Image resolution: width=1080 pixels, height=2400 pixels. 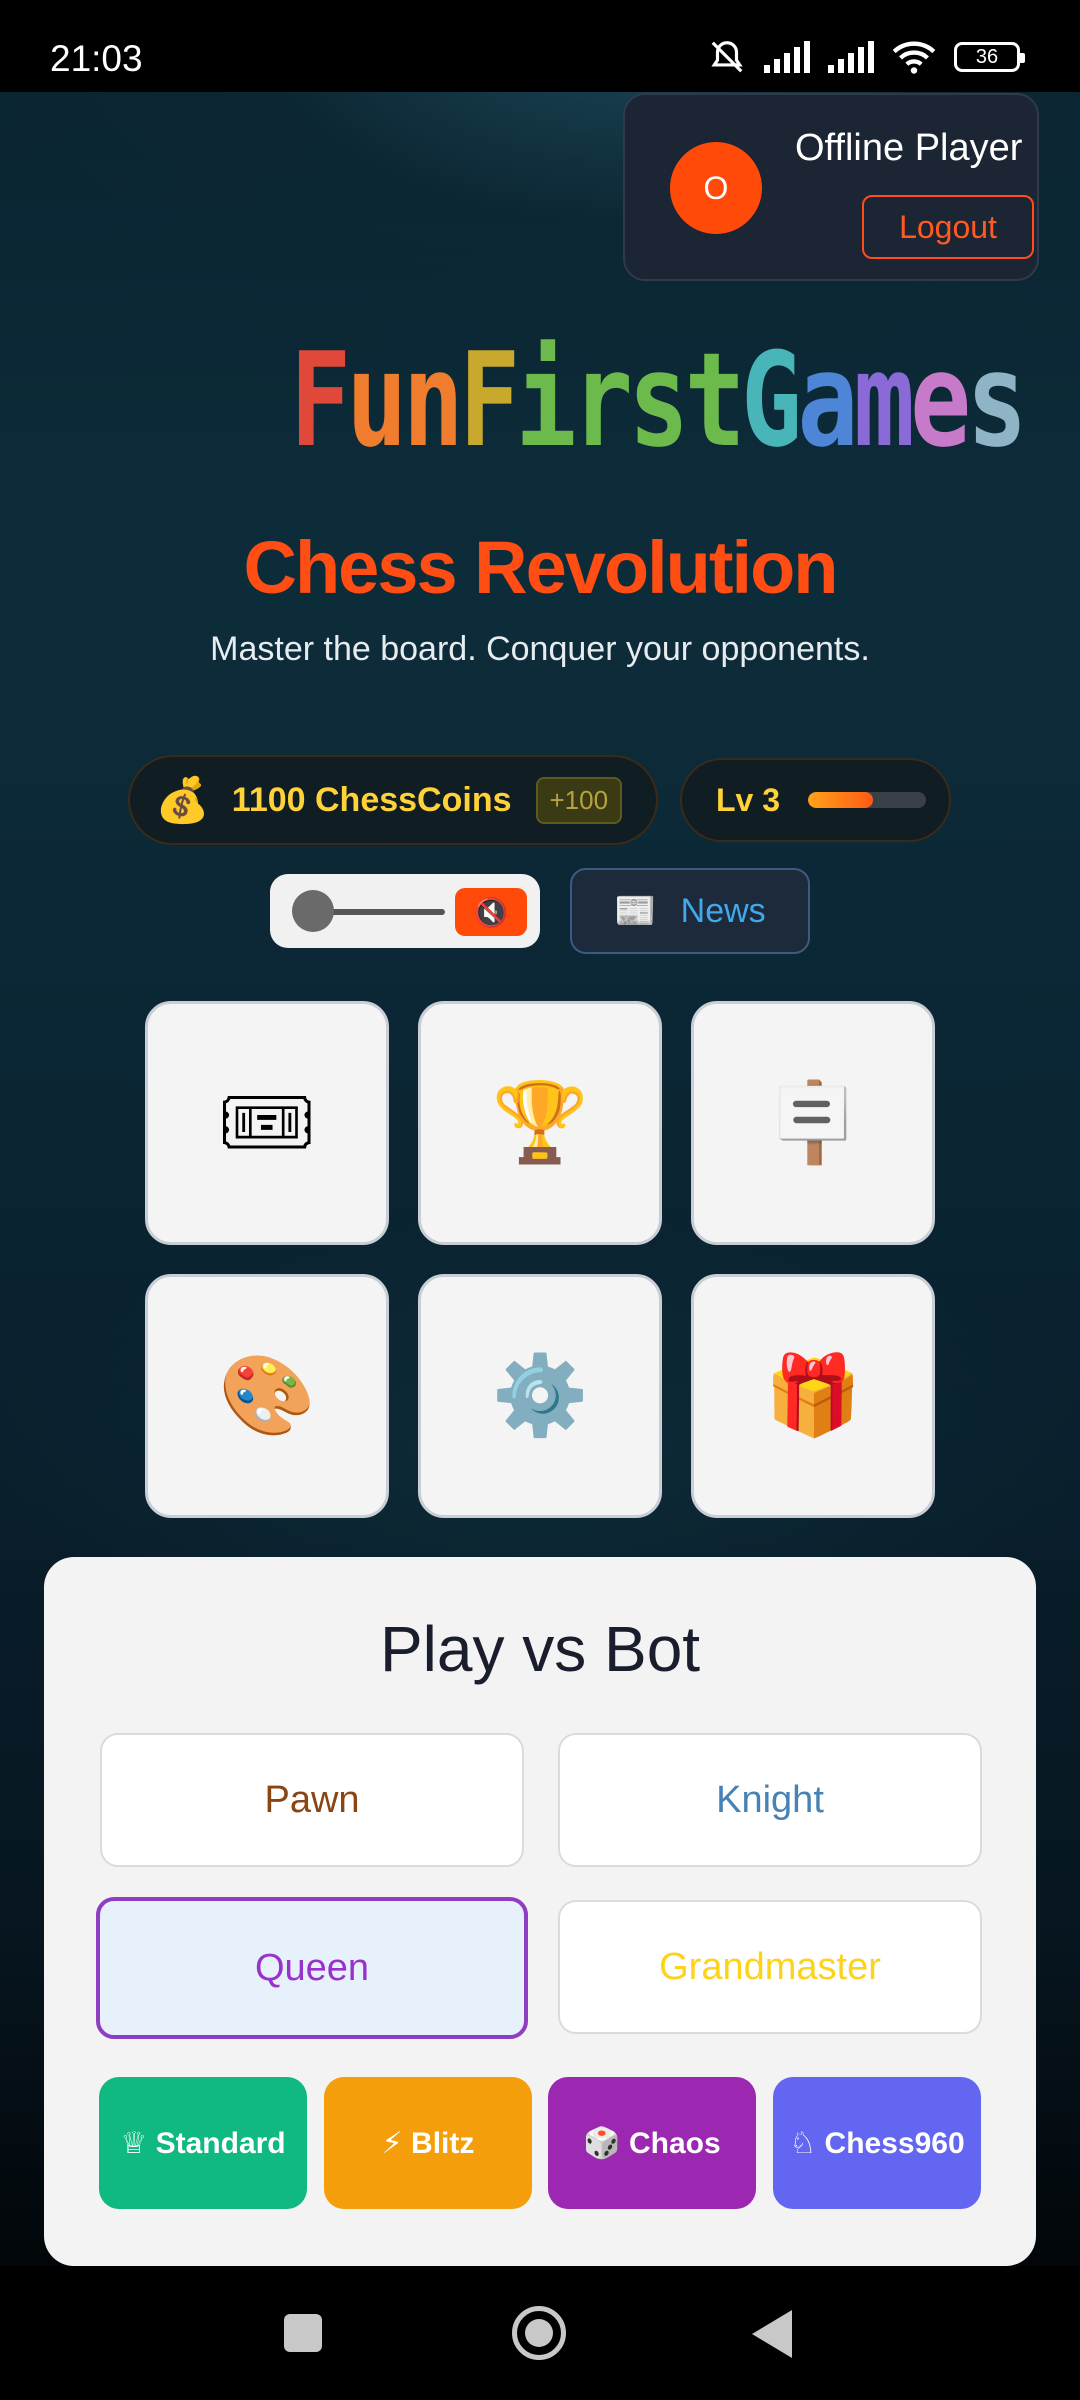 I want to click on money-bag-icon: 💰, so click(x=182, y=800).